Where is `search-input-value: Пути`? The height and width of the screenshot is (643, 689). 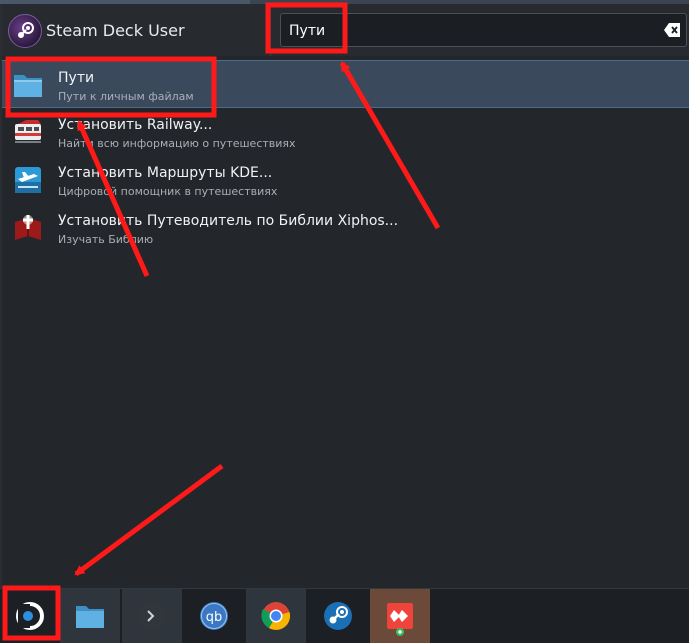 search-input-value: Пути is located at coordinates (307, 31).